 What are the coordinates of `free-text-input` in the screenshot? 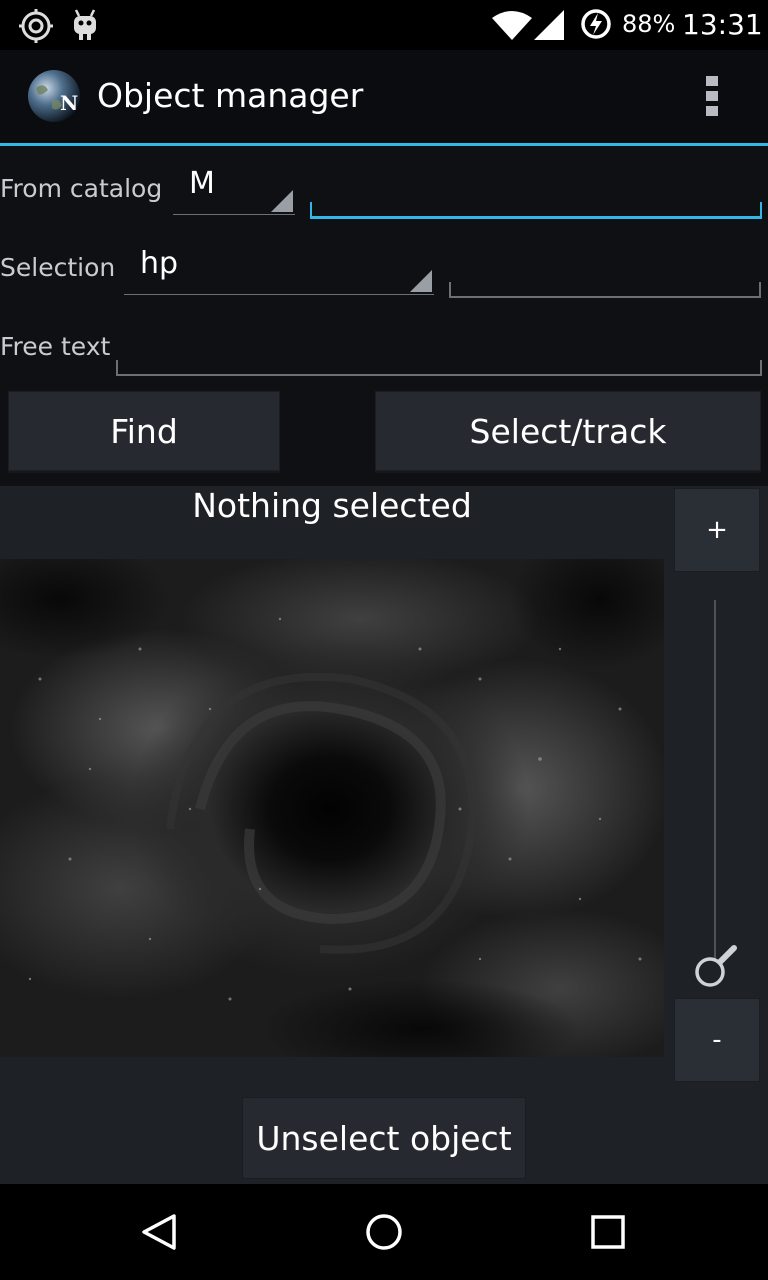 It's located at (439, 368).